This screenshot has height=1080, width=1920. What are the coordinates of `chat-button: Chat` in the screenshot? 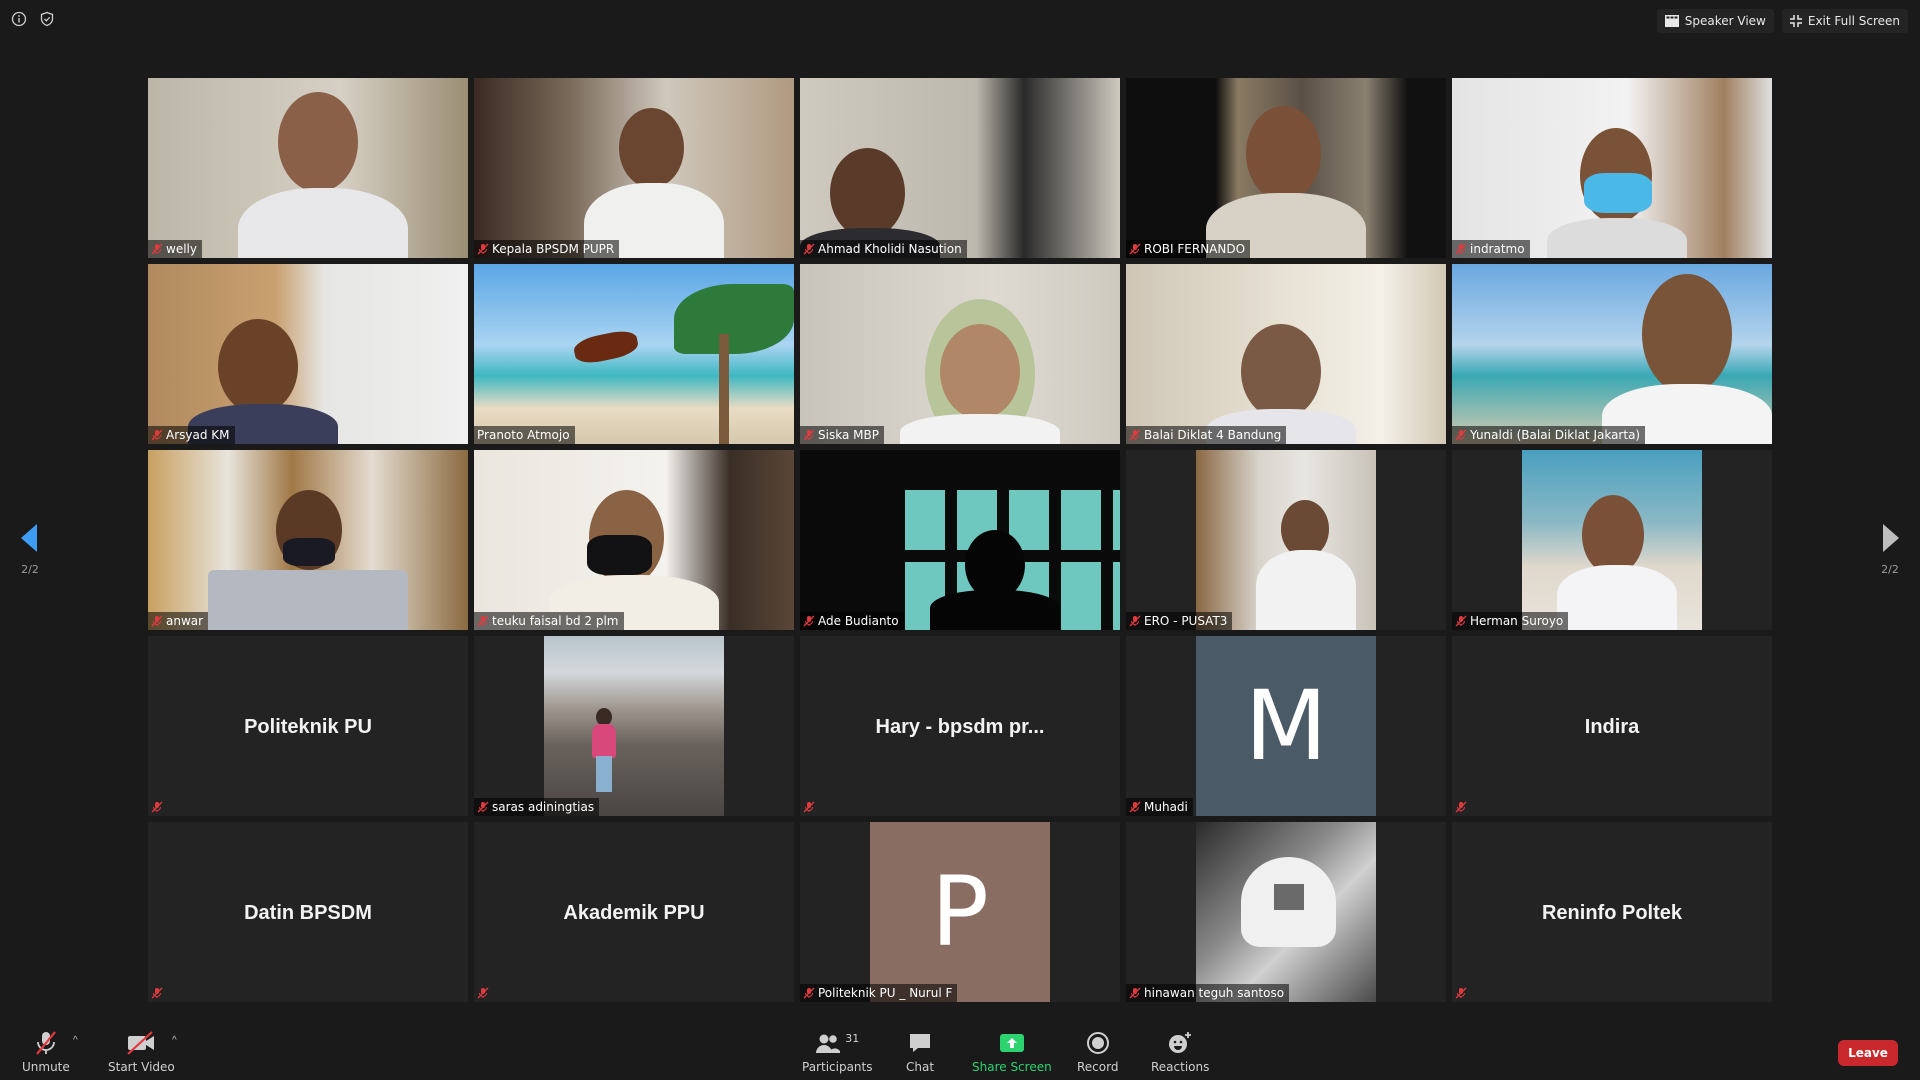 It's located at (920, 1052).